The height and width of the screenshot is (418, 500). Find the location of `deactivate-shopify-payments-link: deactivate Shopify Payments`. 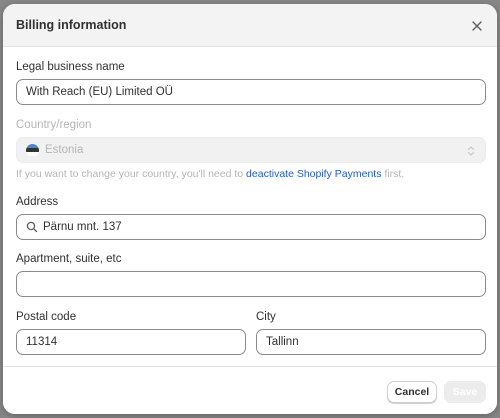

deactivate-shopify-payments-link: deactivate Shopify Payments is located at coordinates (313, 174).